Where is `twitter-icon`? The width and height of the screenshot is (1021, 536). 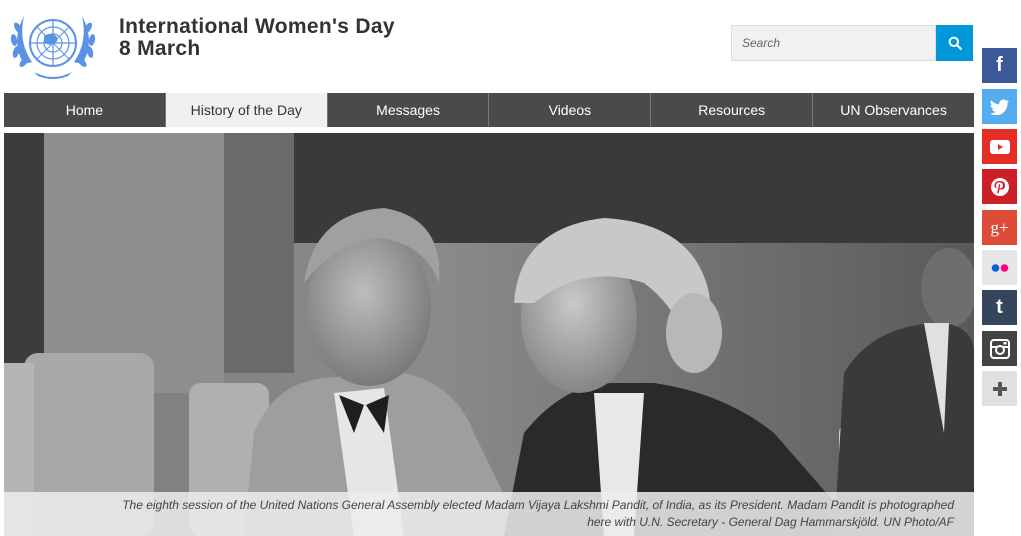
twitter-icon is located at coordinates (999, 107).